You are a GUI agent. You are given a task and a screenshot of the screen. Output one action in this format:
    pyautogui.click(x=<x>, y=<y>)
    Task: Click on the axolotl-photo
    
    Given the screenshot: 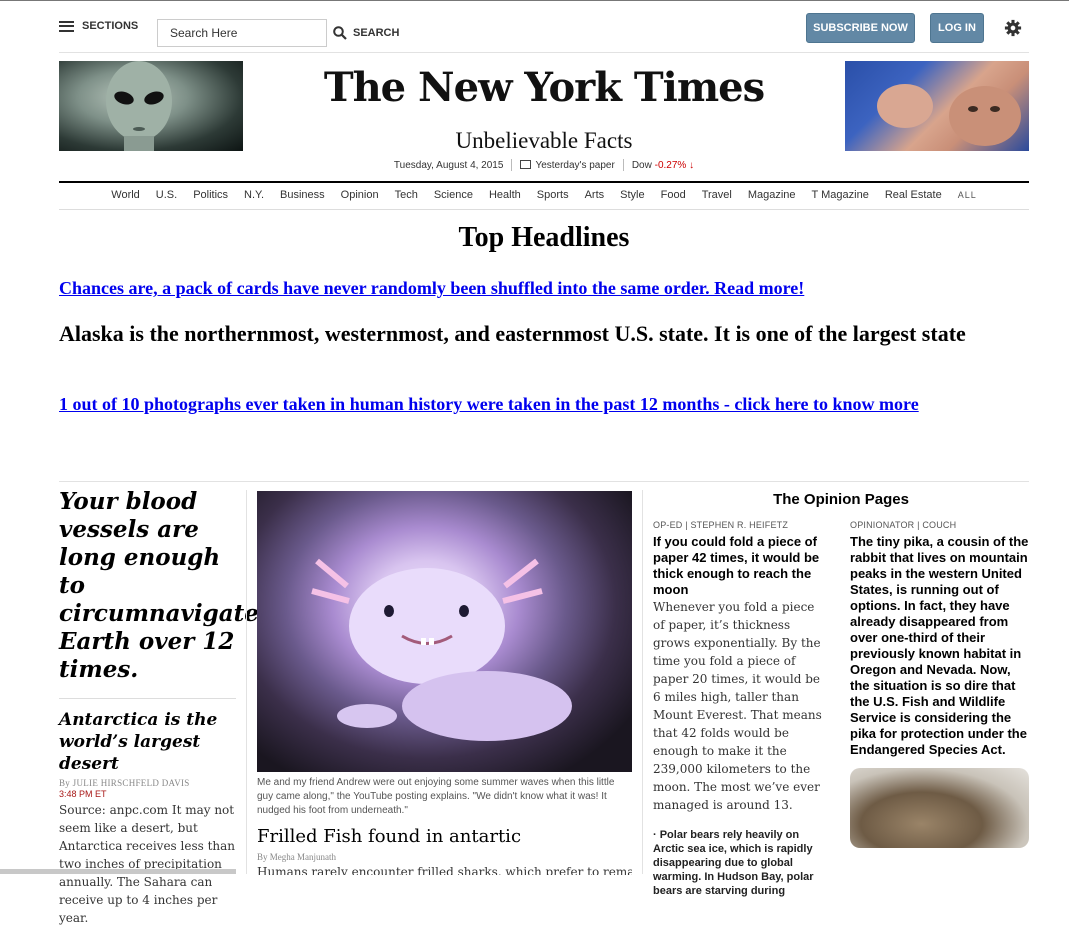 What is the action you would take?
    pyautogui.click(x=444, y=631)
    